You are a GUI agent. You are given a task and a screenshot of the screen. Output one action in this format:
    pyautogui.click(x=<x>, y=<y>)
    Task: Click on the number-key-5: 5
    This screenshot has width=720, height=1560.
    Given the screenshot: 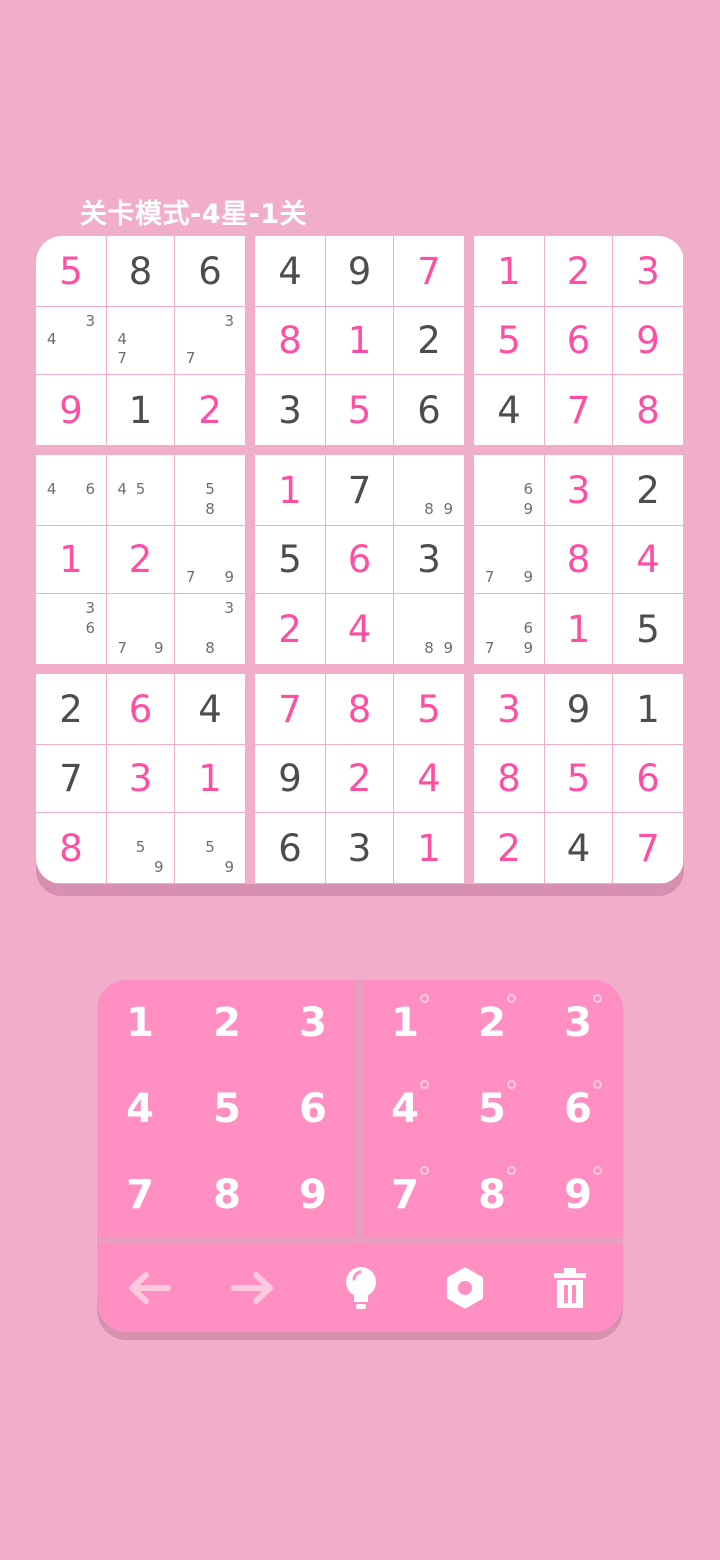 What is the action you would take?
    pyautogui.click(x=227, y=1109)
    